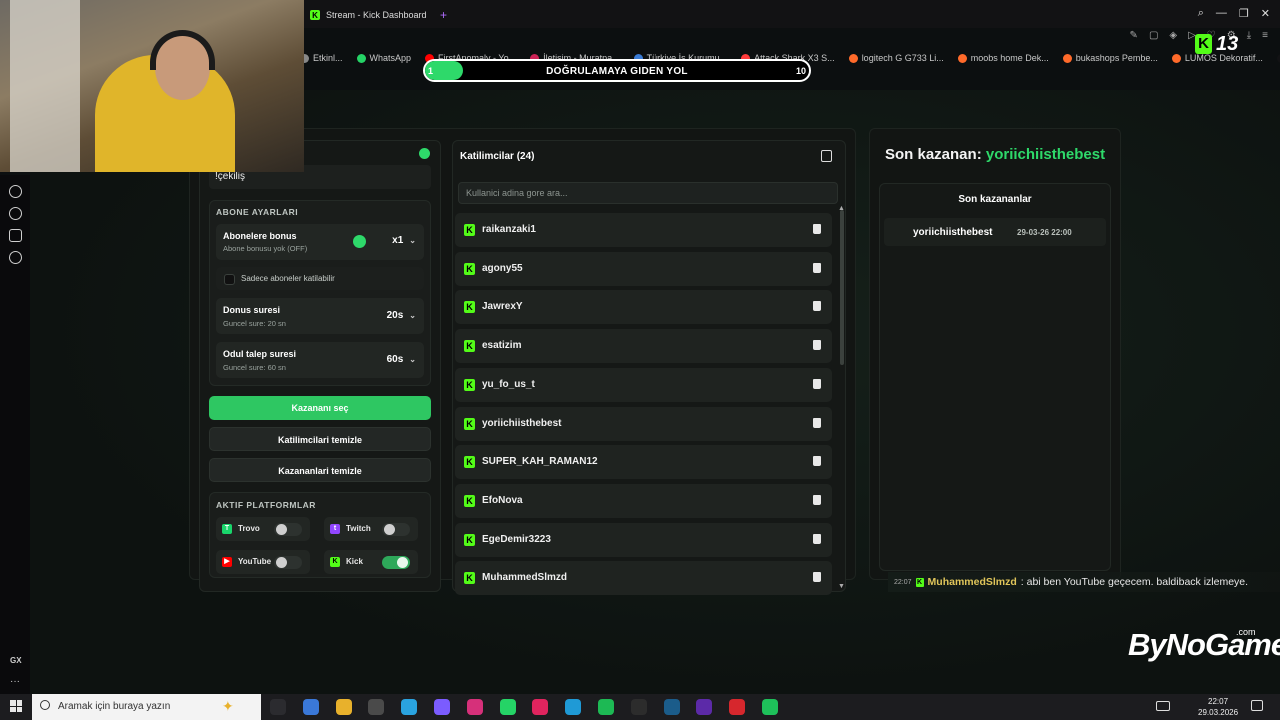 This screenshot has width=1280, height=720. What do you see at coordinates (320, 408) in the screenshot?
I see `pick-winner-button: Kazananı seç` at bounding box center [320, 408].